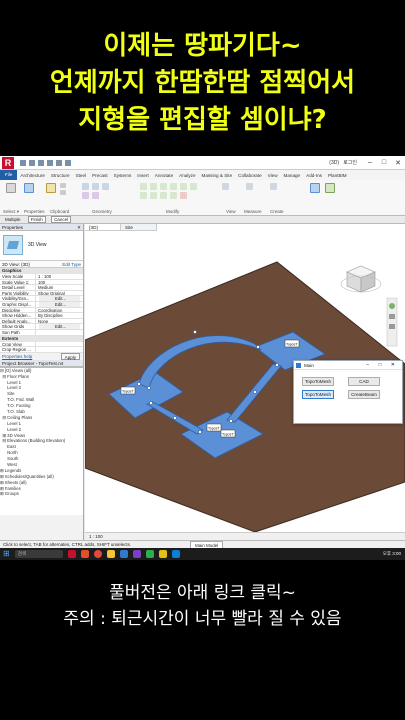 Image resolution: width=405 pixels, height=720 pixels. What do you see at coordinates (59, 162) in the screenshot?
I see `print-icon` at bounding box center [59, 162].